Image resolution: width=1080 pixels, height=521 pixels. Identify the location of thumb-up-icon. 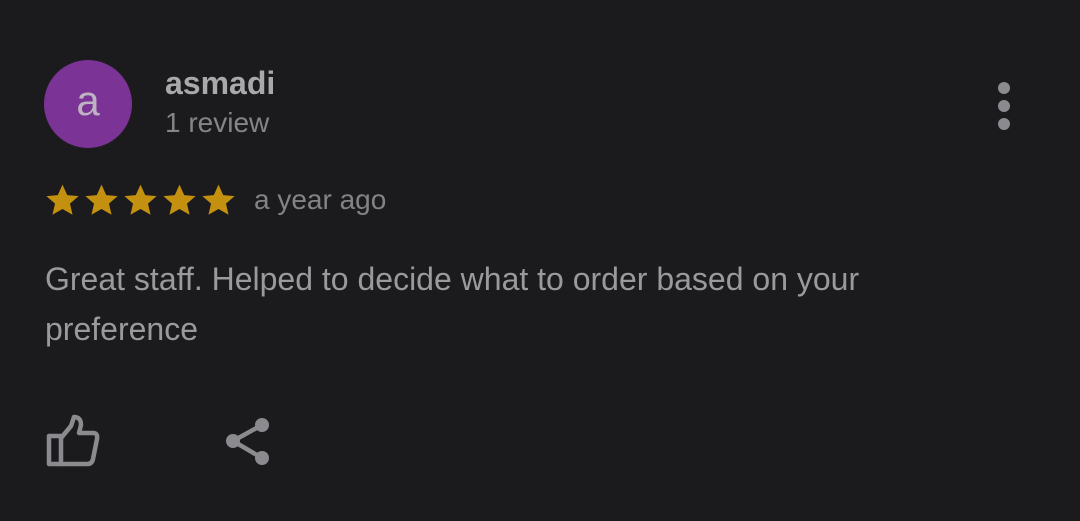
(73, 440).